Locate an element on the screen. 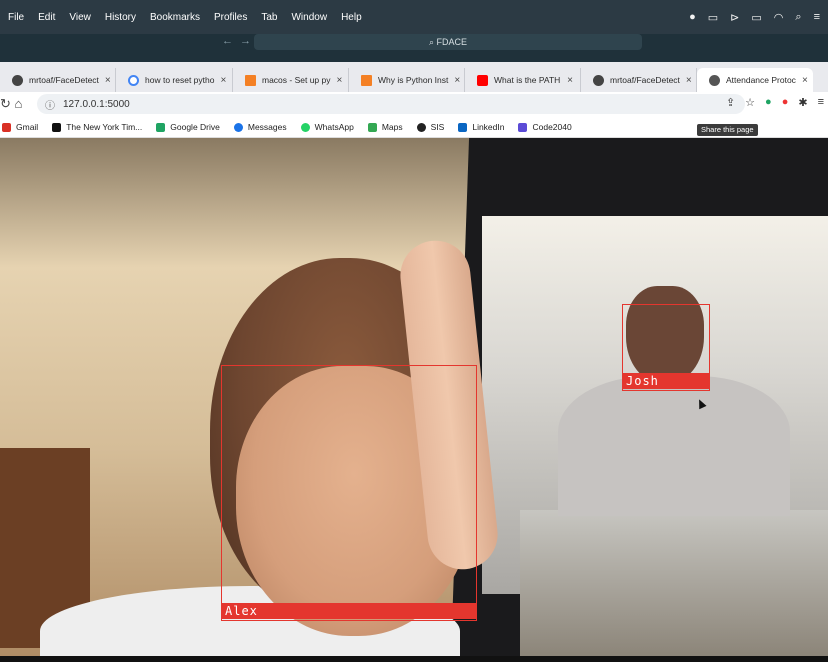 This screenshot has width=828, height=662. extension-red-icon: ● is located at coordinates (785, 102).